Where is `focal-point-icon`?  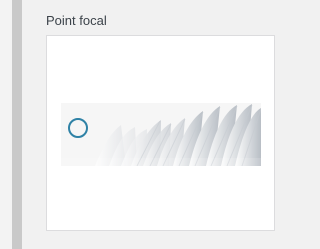 focal-point-icon is located at coordinates (78, 128).